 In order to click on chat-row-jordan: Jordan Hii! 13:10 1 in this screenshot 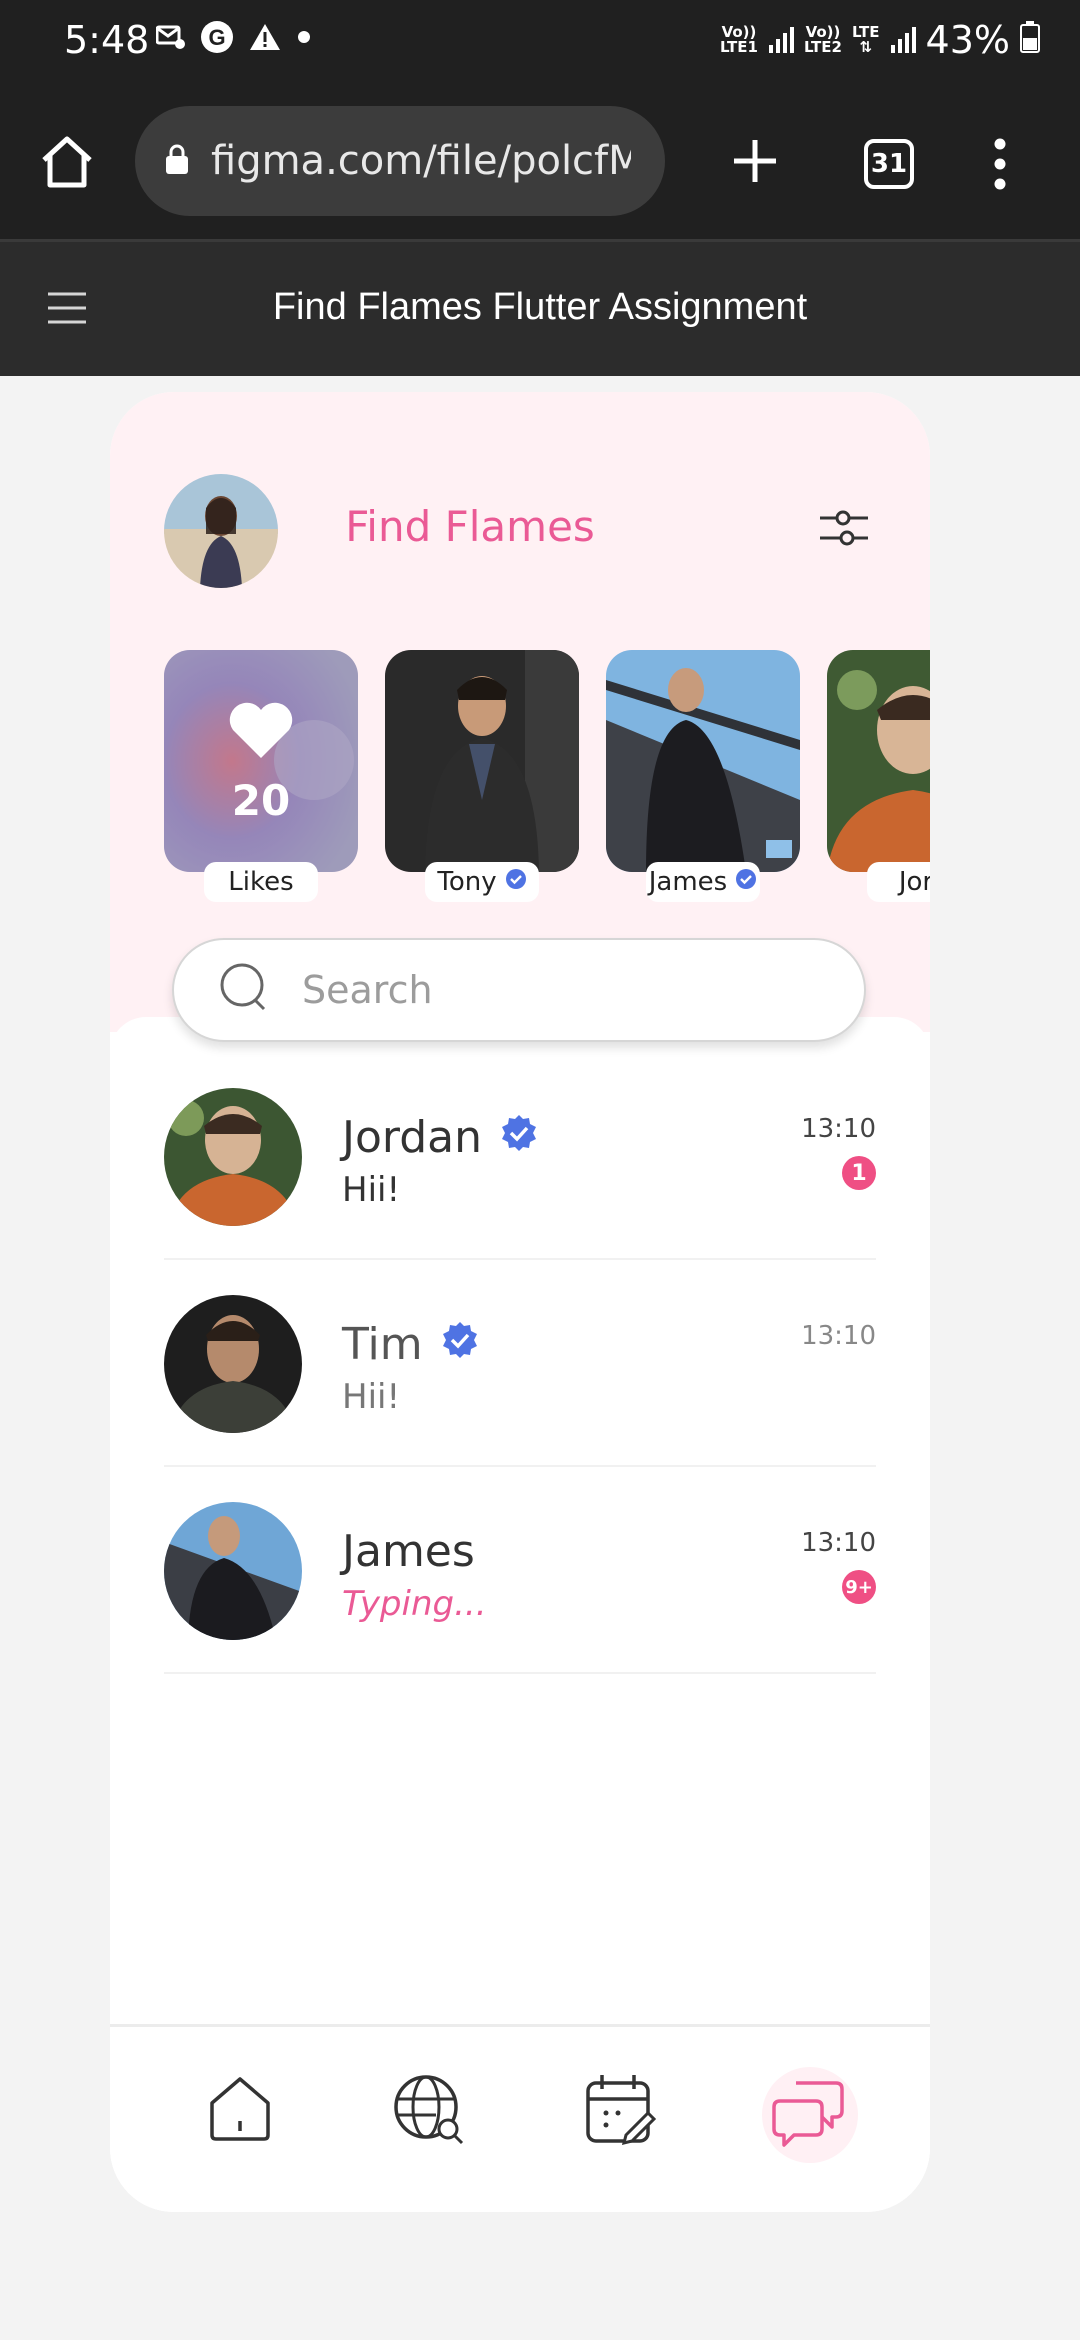, I will do `click(520, 1156)`.